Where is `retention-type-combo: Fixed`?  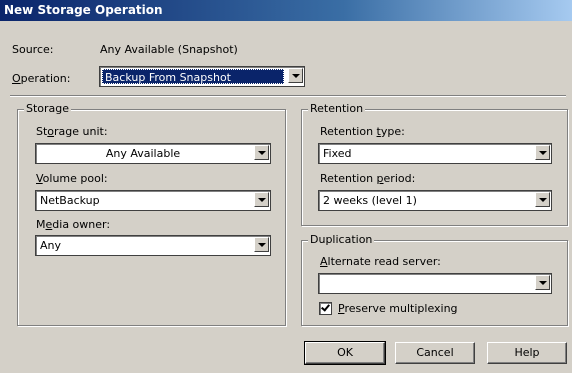
retention-type-combo: Fixed is located at coordinates (435, 153).